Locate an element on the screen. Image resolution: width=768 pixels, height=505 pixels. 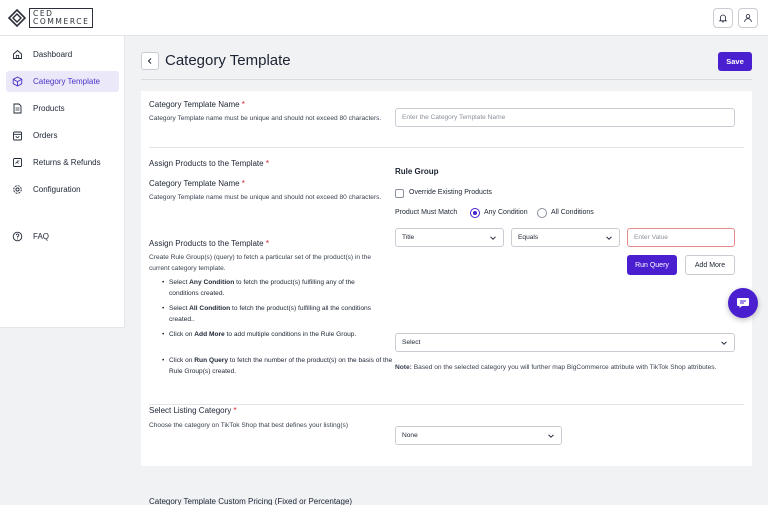
condition-value-input: Enter Value is located at coordinates (681, 237).